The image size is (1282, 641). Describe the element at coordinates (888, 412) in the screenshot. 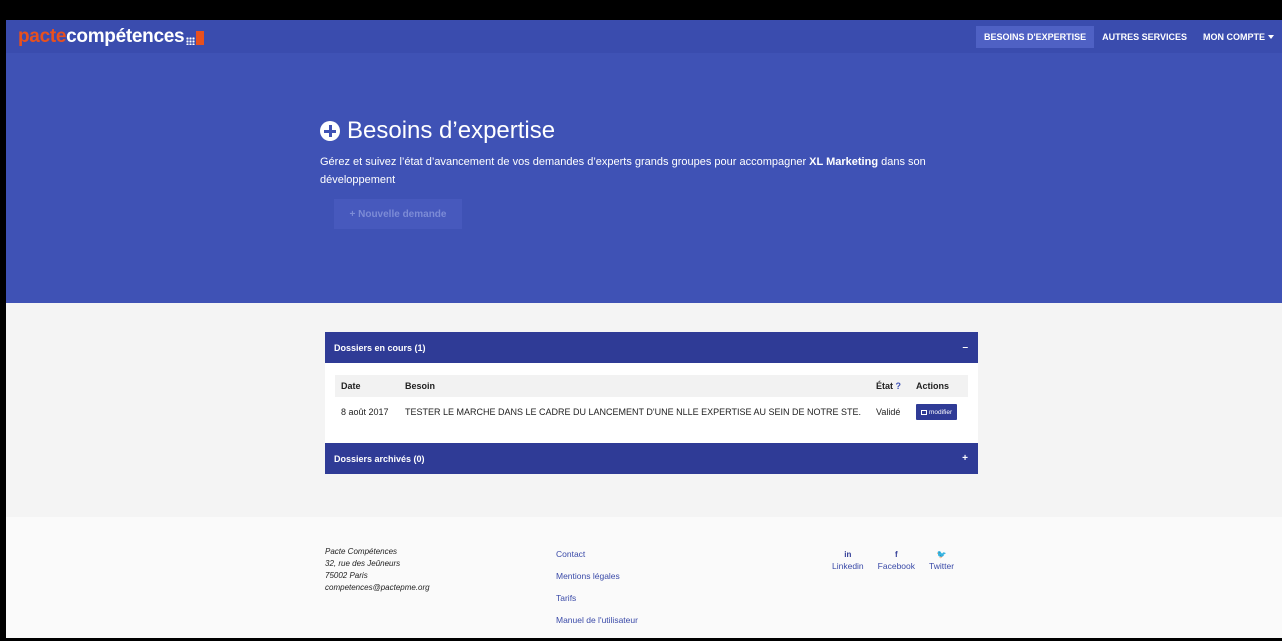

I see `row-etat: Validé` at that location.